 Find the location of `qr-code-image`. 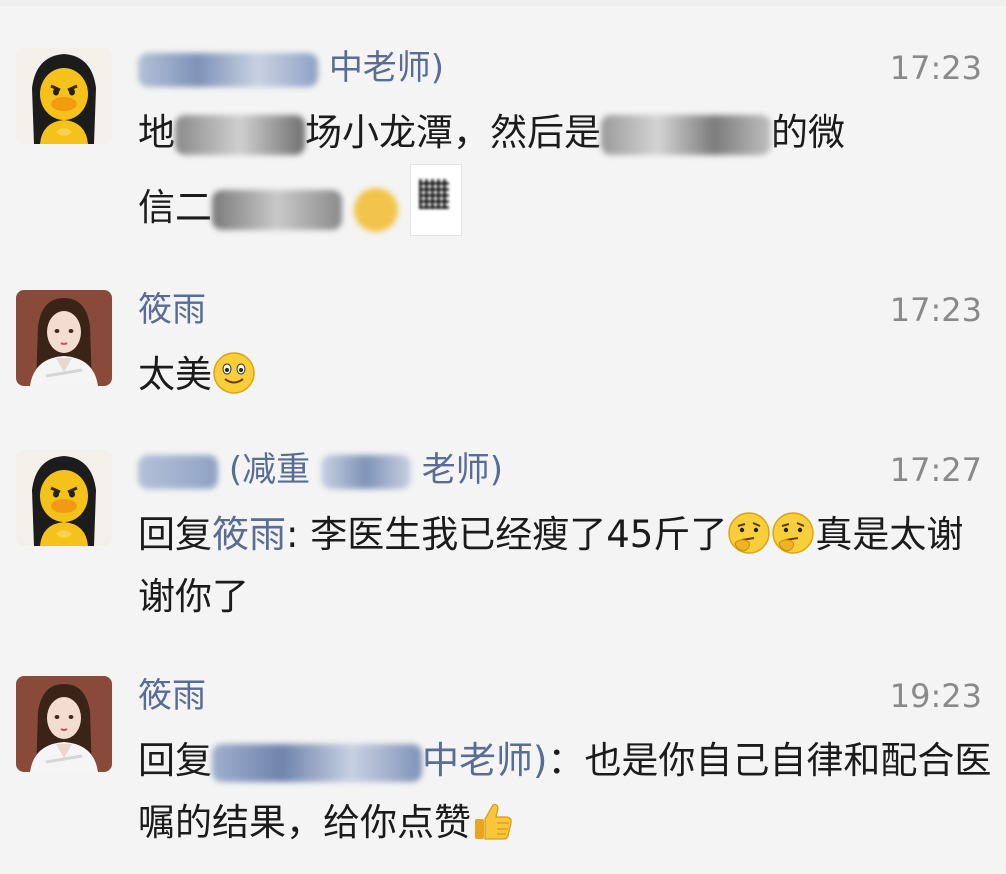

qr-code-image is located at coordinates (435, 200).